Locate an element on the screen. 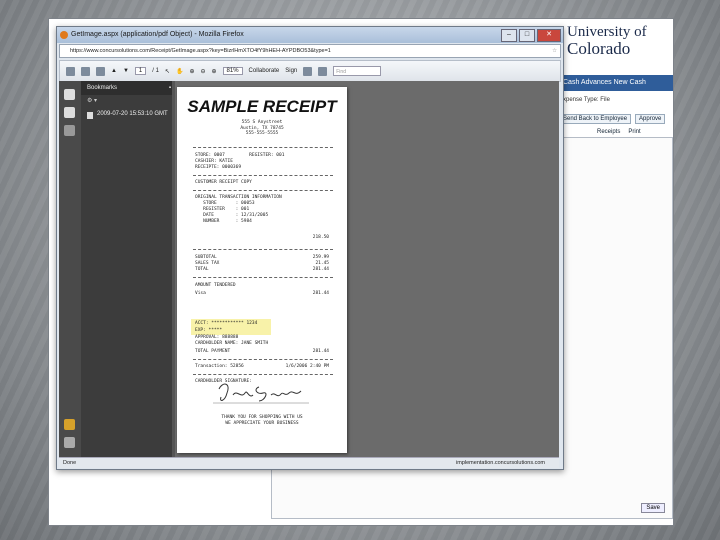  orig-date-line: DATE : 12/31/2005 is located at coordinates (232, 215).